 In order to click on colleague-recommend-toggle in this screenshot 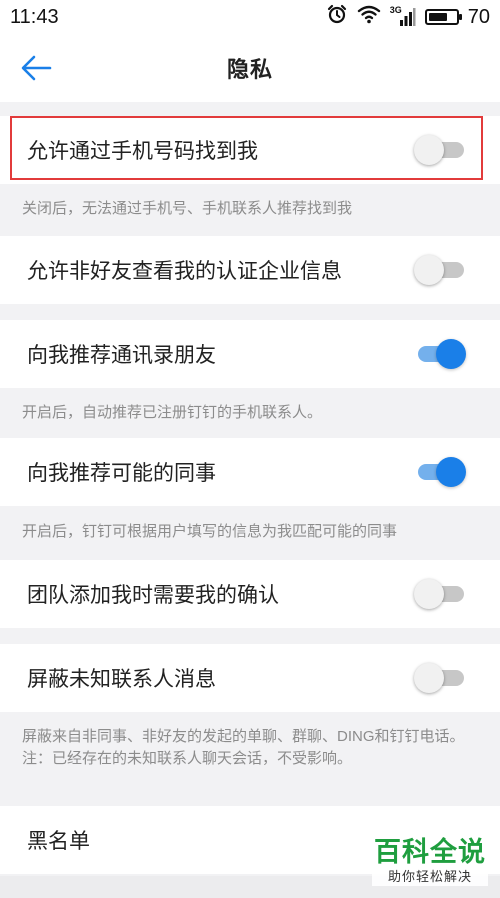, I will do `click(440, 472)`.